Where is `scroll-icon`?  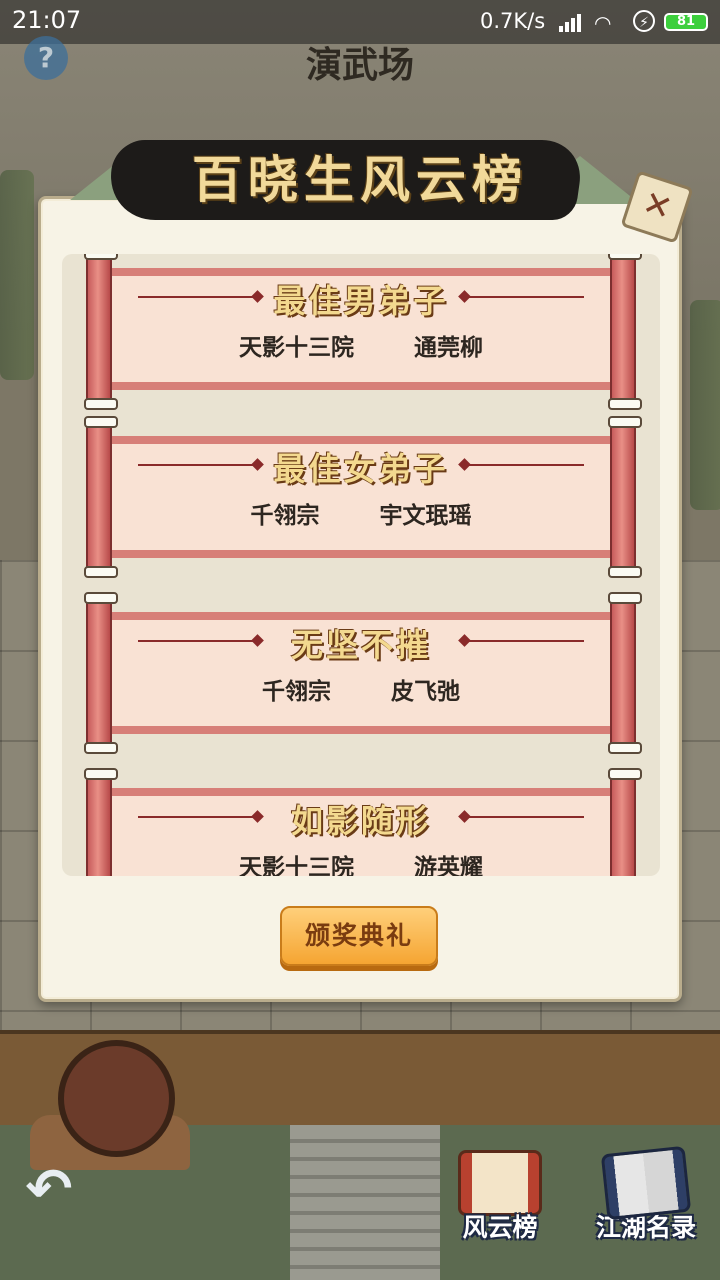
scroll-icon is located at coordinates (500, 1183).